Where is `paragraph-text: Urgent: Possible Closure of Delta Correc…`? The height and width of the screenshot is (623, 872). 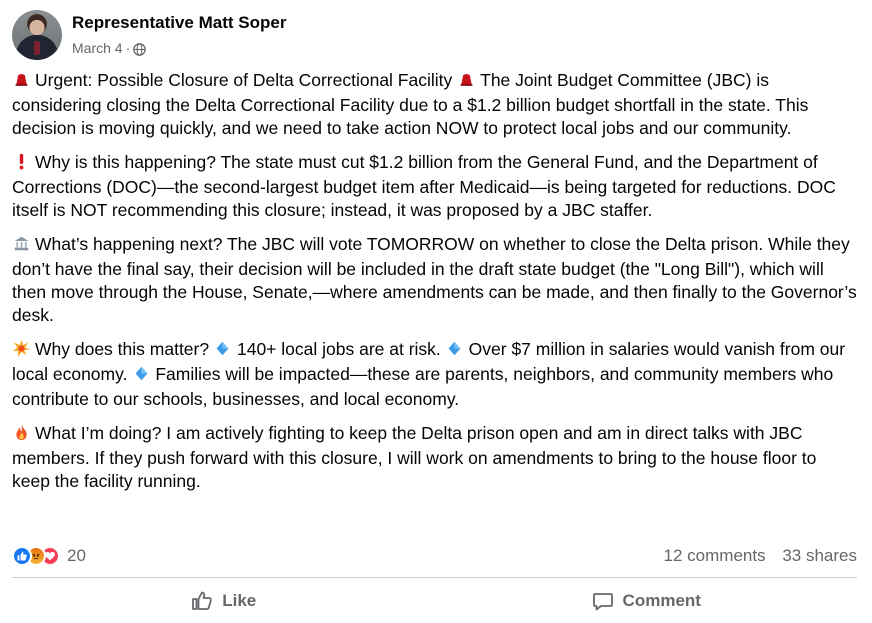
paragraph-text: Urgent: Possible Closure of Delta Correc… is located at coordinates (244, 80).